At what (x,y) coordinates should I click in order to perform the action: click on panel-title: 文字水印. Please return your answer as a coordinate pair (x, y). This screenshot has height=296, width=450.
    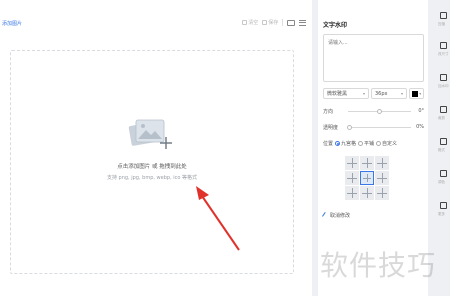
    Looking at the image, I should click on (335, 25).